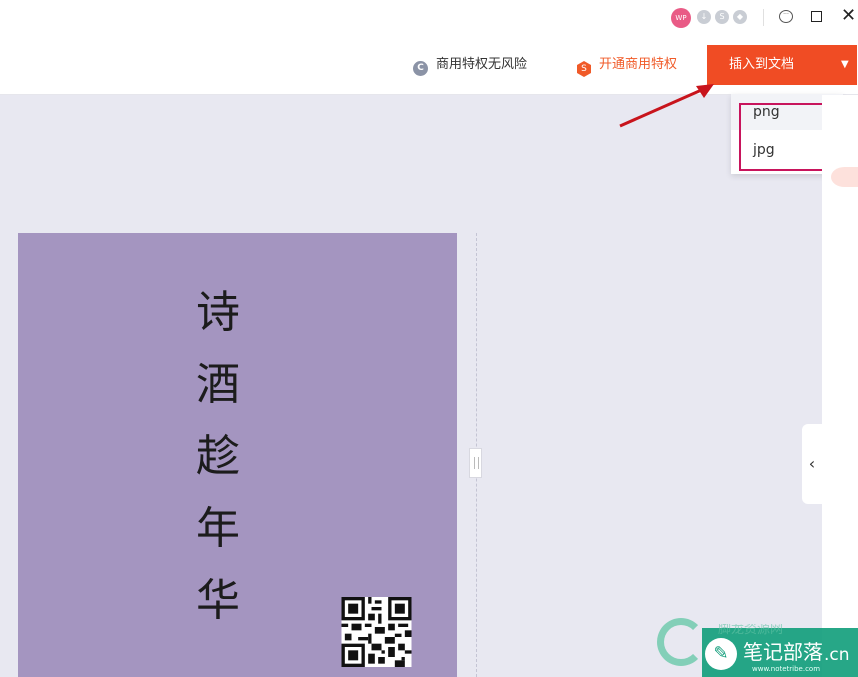  Describe the element at coordinates (722, 17) in the screenshot. I see `s-coin-icon: S` at that location.